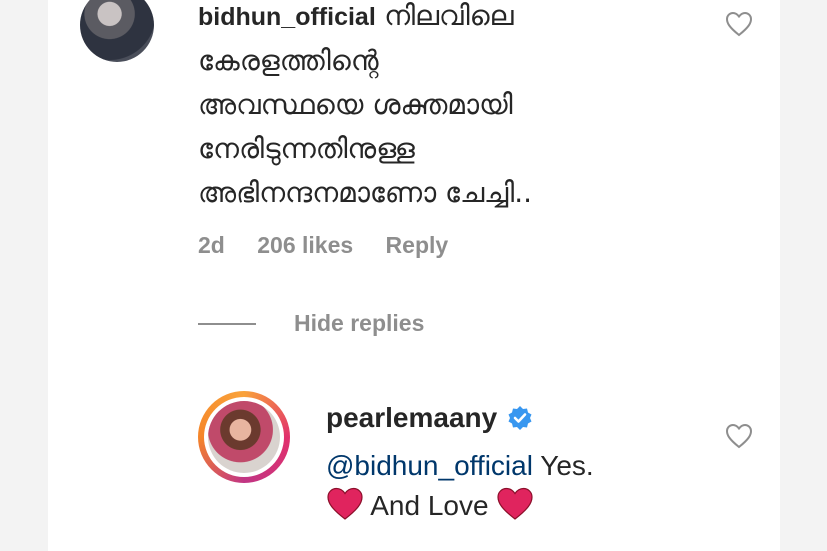 This screenshot has width=827, height=551. Describe the element at coordinates (211, 245) in the screenshot. I see `comment-time: 2d` at that location.